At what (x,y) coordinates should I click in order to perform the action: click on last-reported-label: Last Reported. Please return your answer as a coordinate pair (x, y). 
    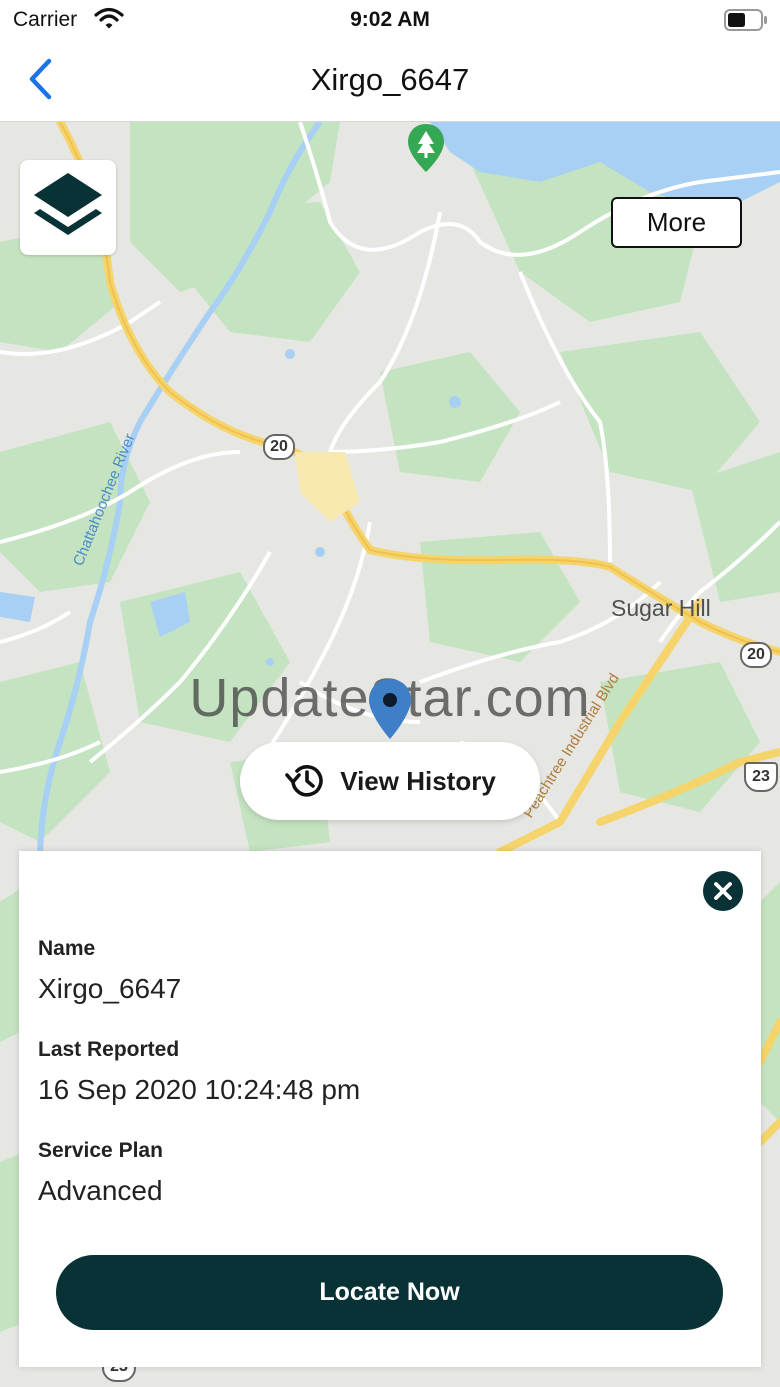
    Looking at the image, I should click on (109, 1049).